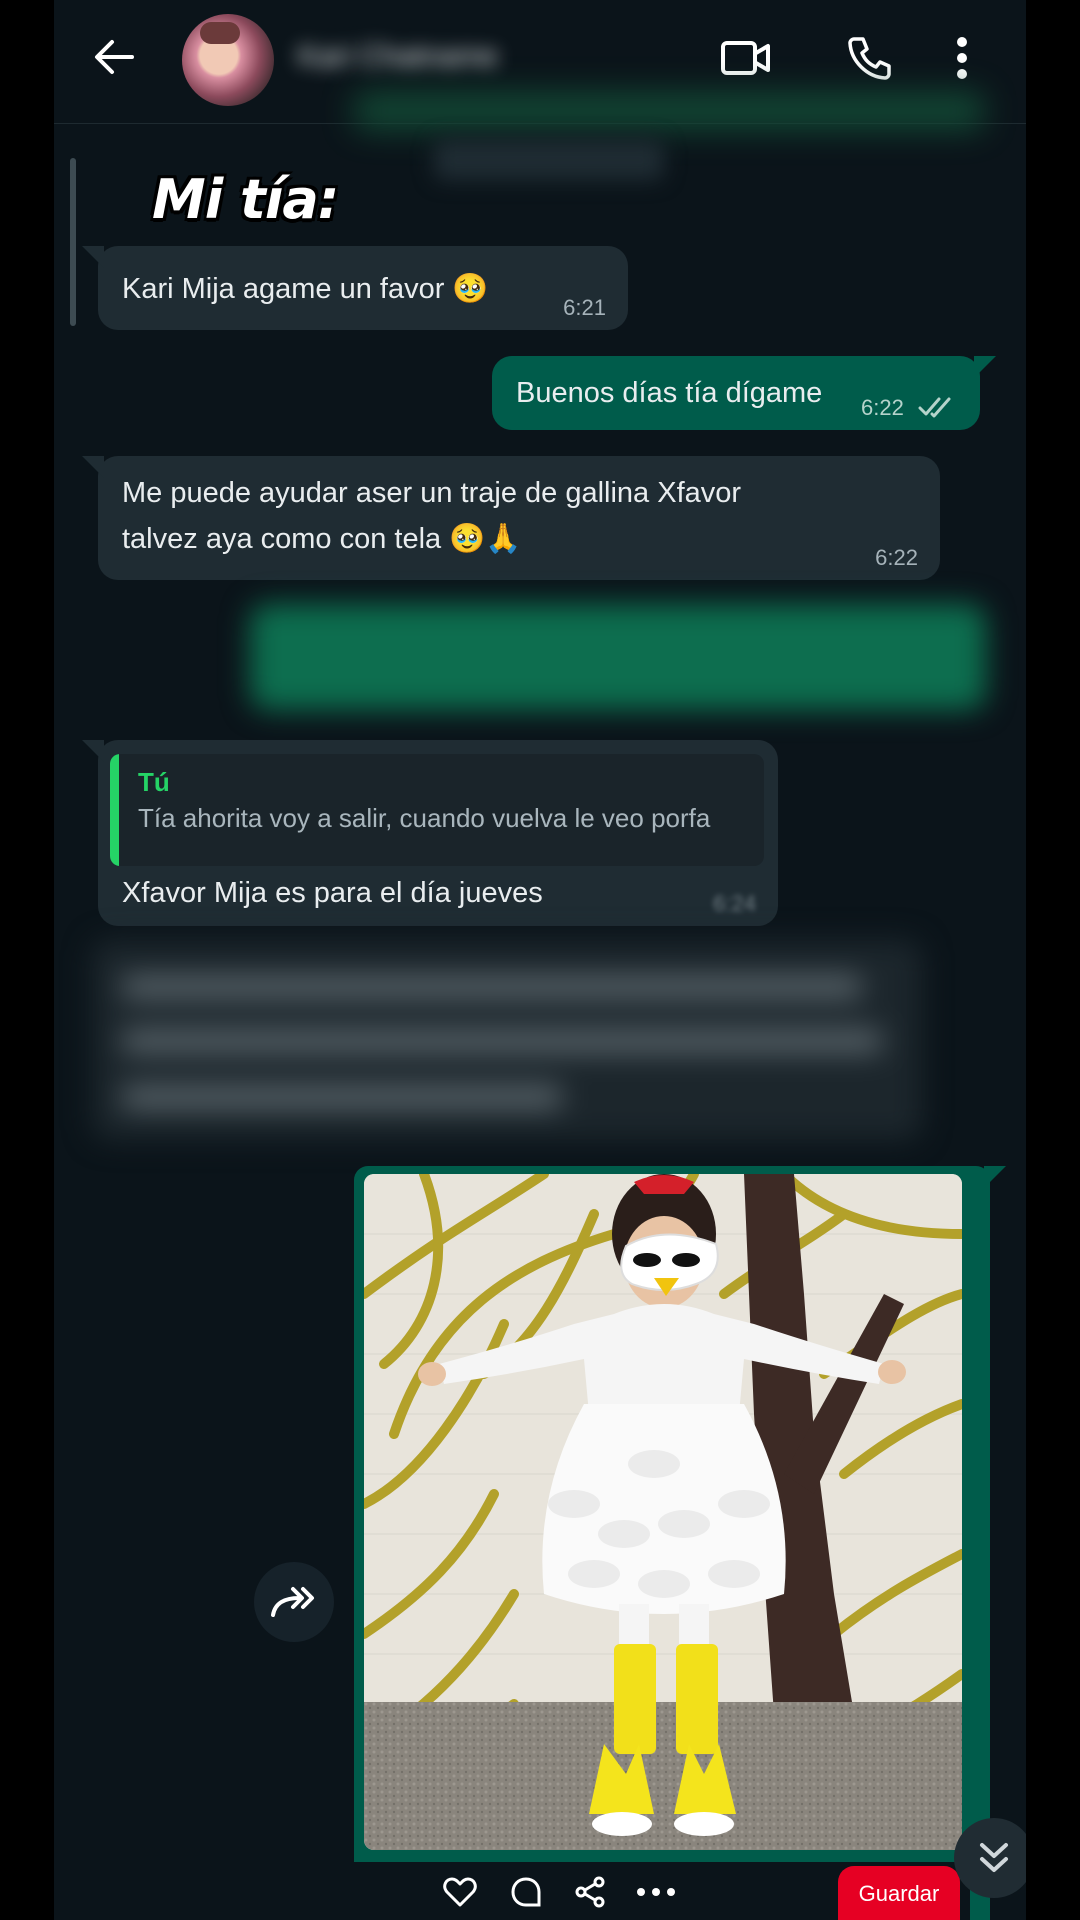 Image resolution: width=1080 pixels, height=1920 pixels. Describe the element at coordinates (154, 782) in the screenshot. I see `quote-author: Tú` at that location.